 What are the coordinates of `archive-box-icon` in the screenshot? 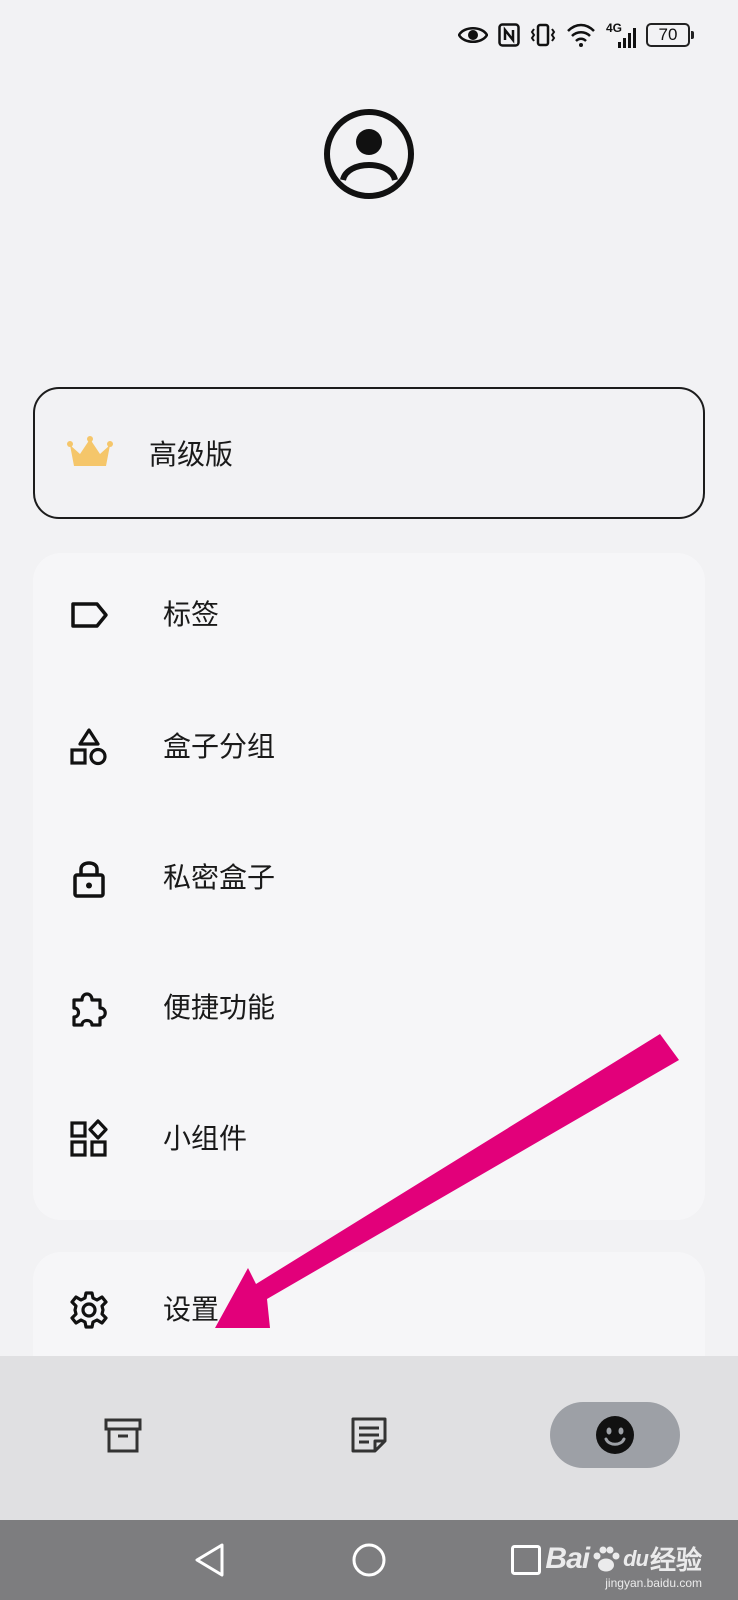 It's located at (123, 1435).